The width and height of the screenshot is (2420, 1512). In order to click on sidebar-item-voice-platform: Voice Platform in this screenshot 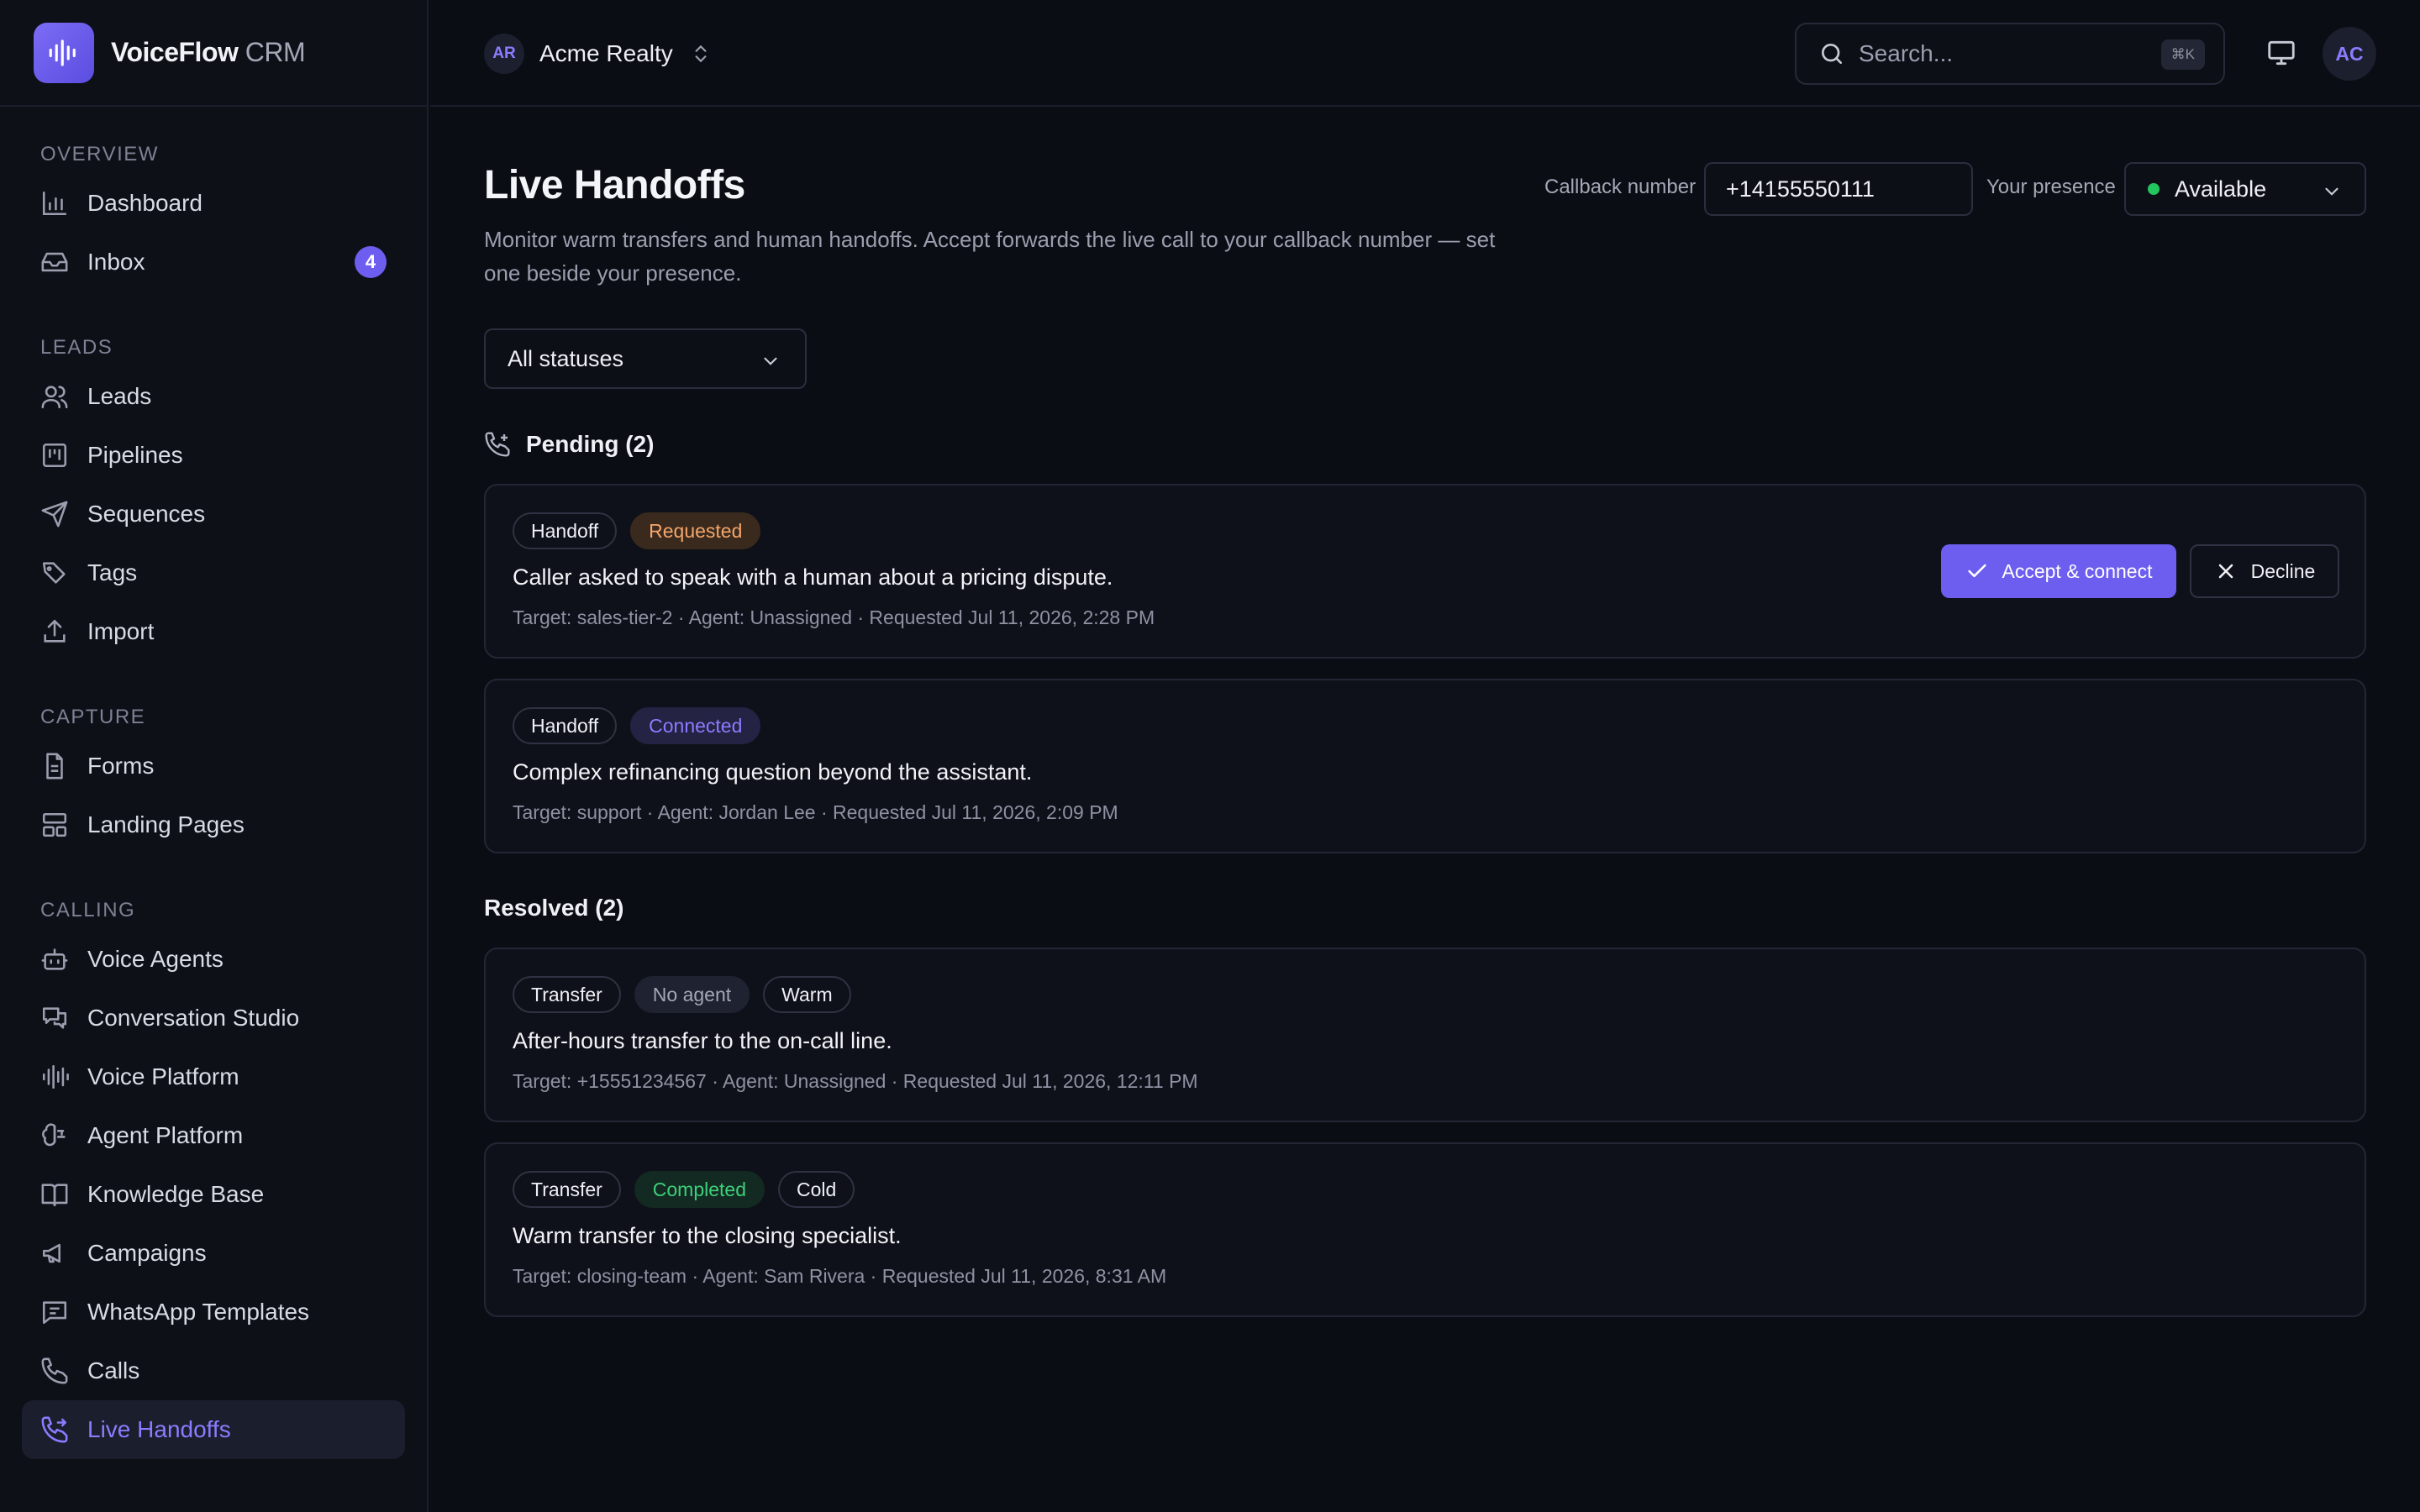, I will do `click(214, 1076)`.